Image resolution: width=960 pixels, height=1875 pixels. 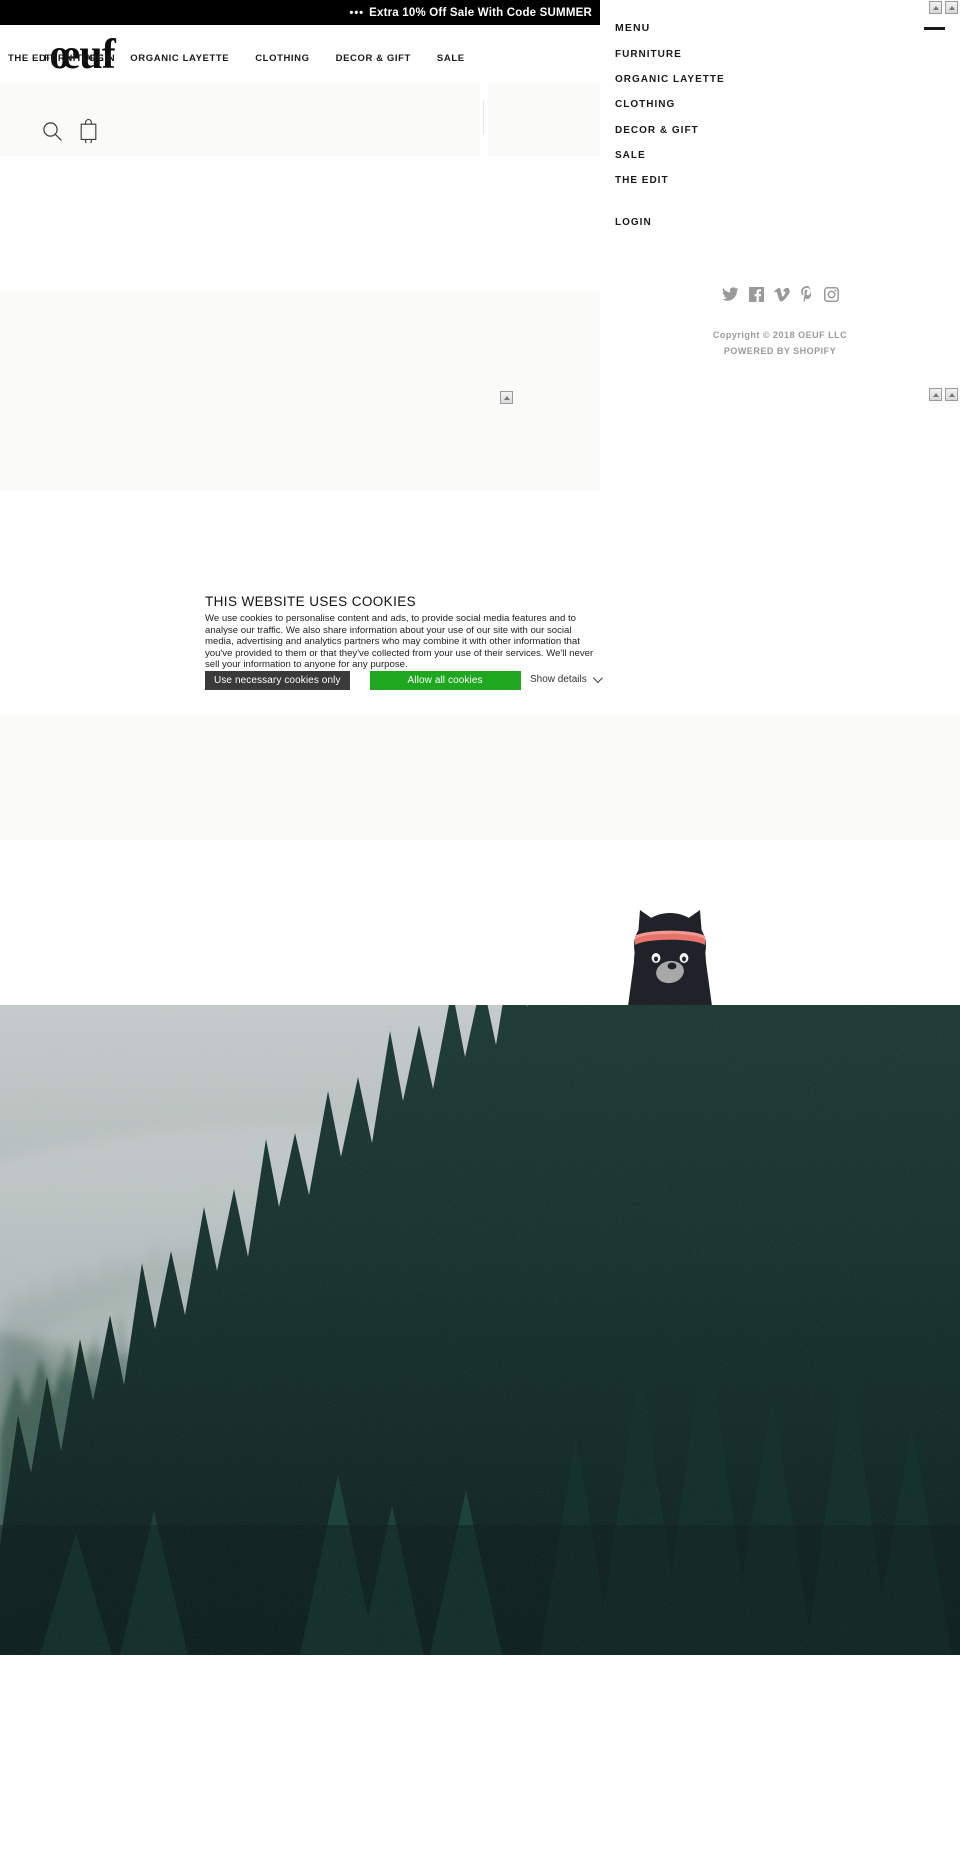 What do you see at coordinates (780, 130) in the screenshot?
I see `drawer-item-decor-gift: DECOR & GIFT` at bounding box center [780, 130].